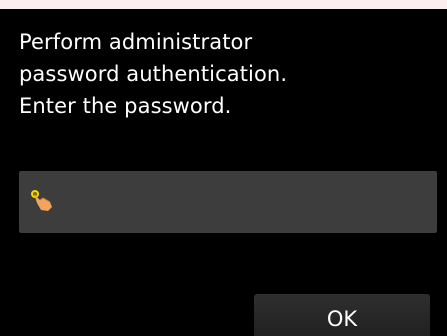 This screenshot has width=447, height=336. I want to click on instruction-line-1: Perform administrator, so click(136, 42).